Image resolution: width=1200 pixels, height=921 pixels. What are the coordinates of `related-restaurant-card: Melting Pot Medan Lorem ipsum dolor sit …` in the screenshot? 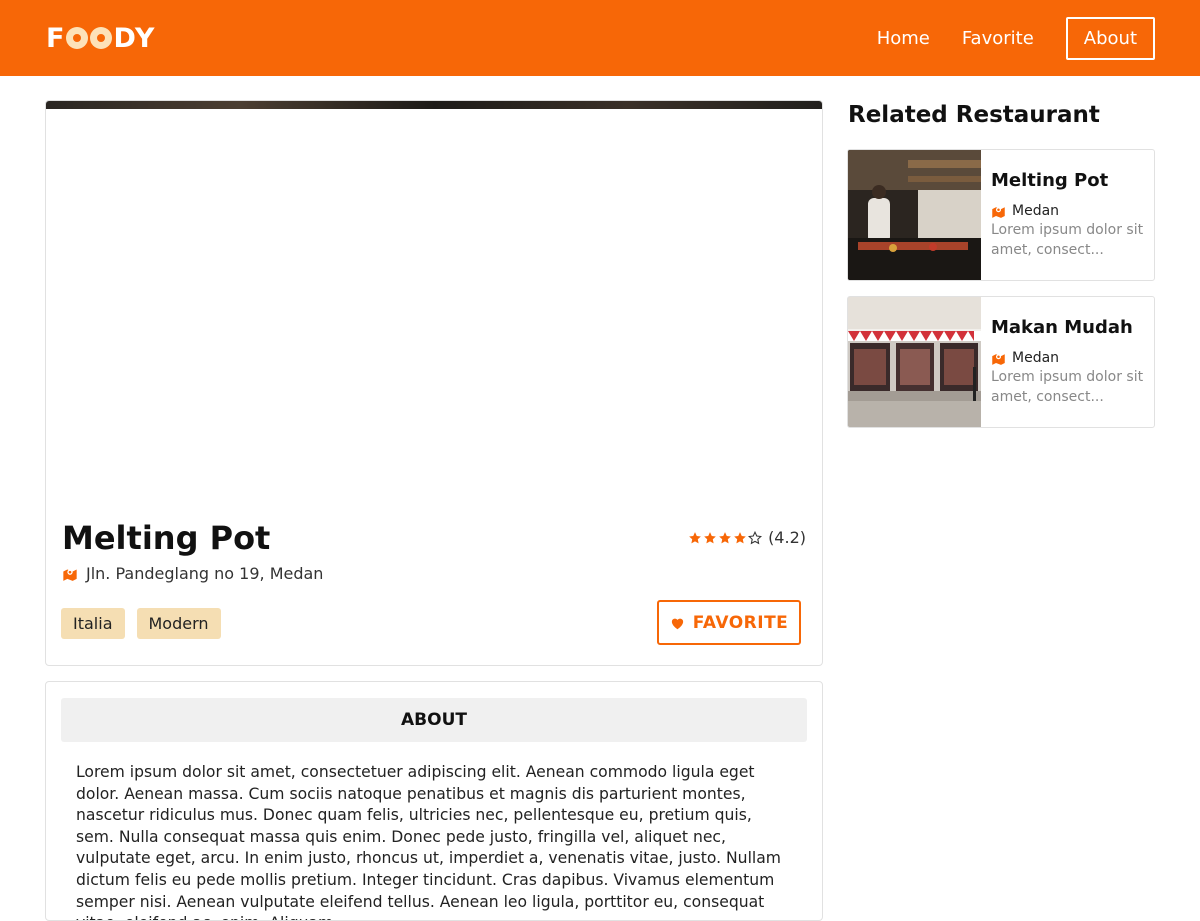 It's located at (1001, 215).